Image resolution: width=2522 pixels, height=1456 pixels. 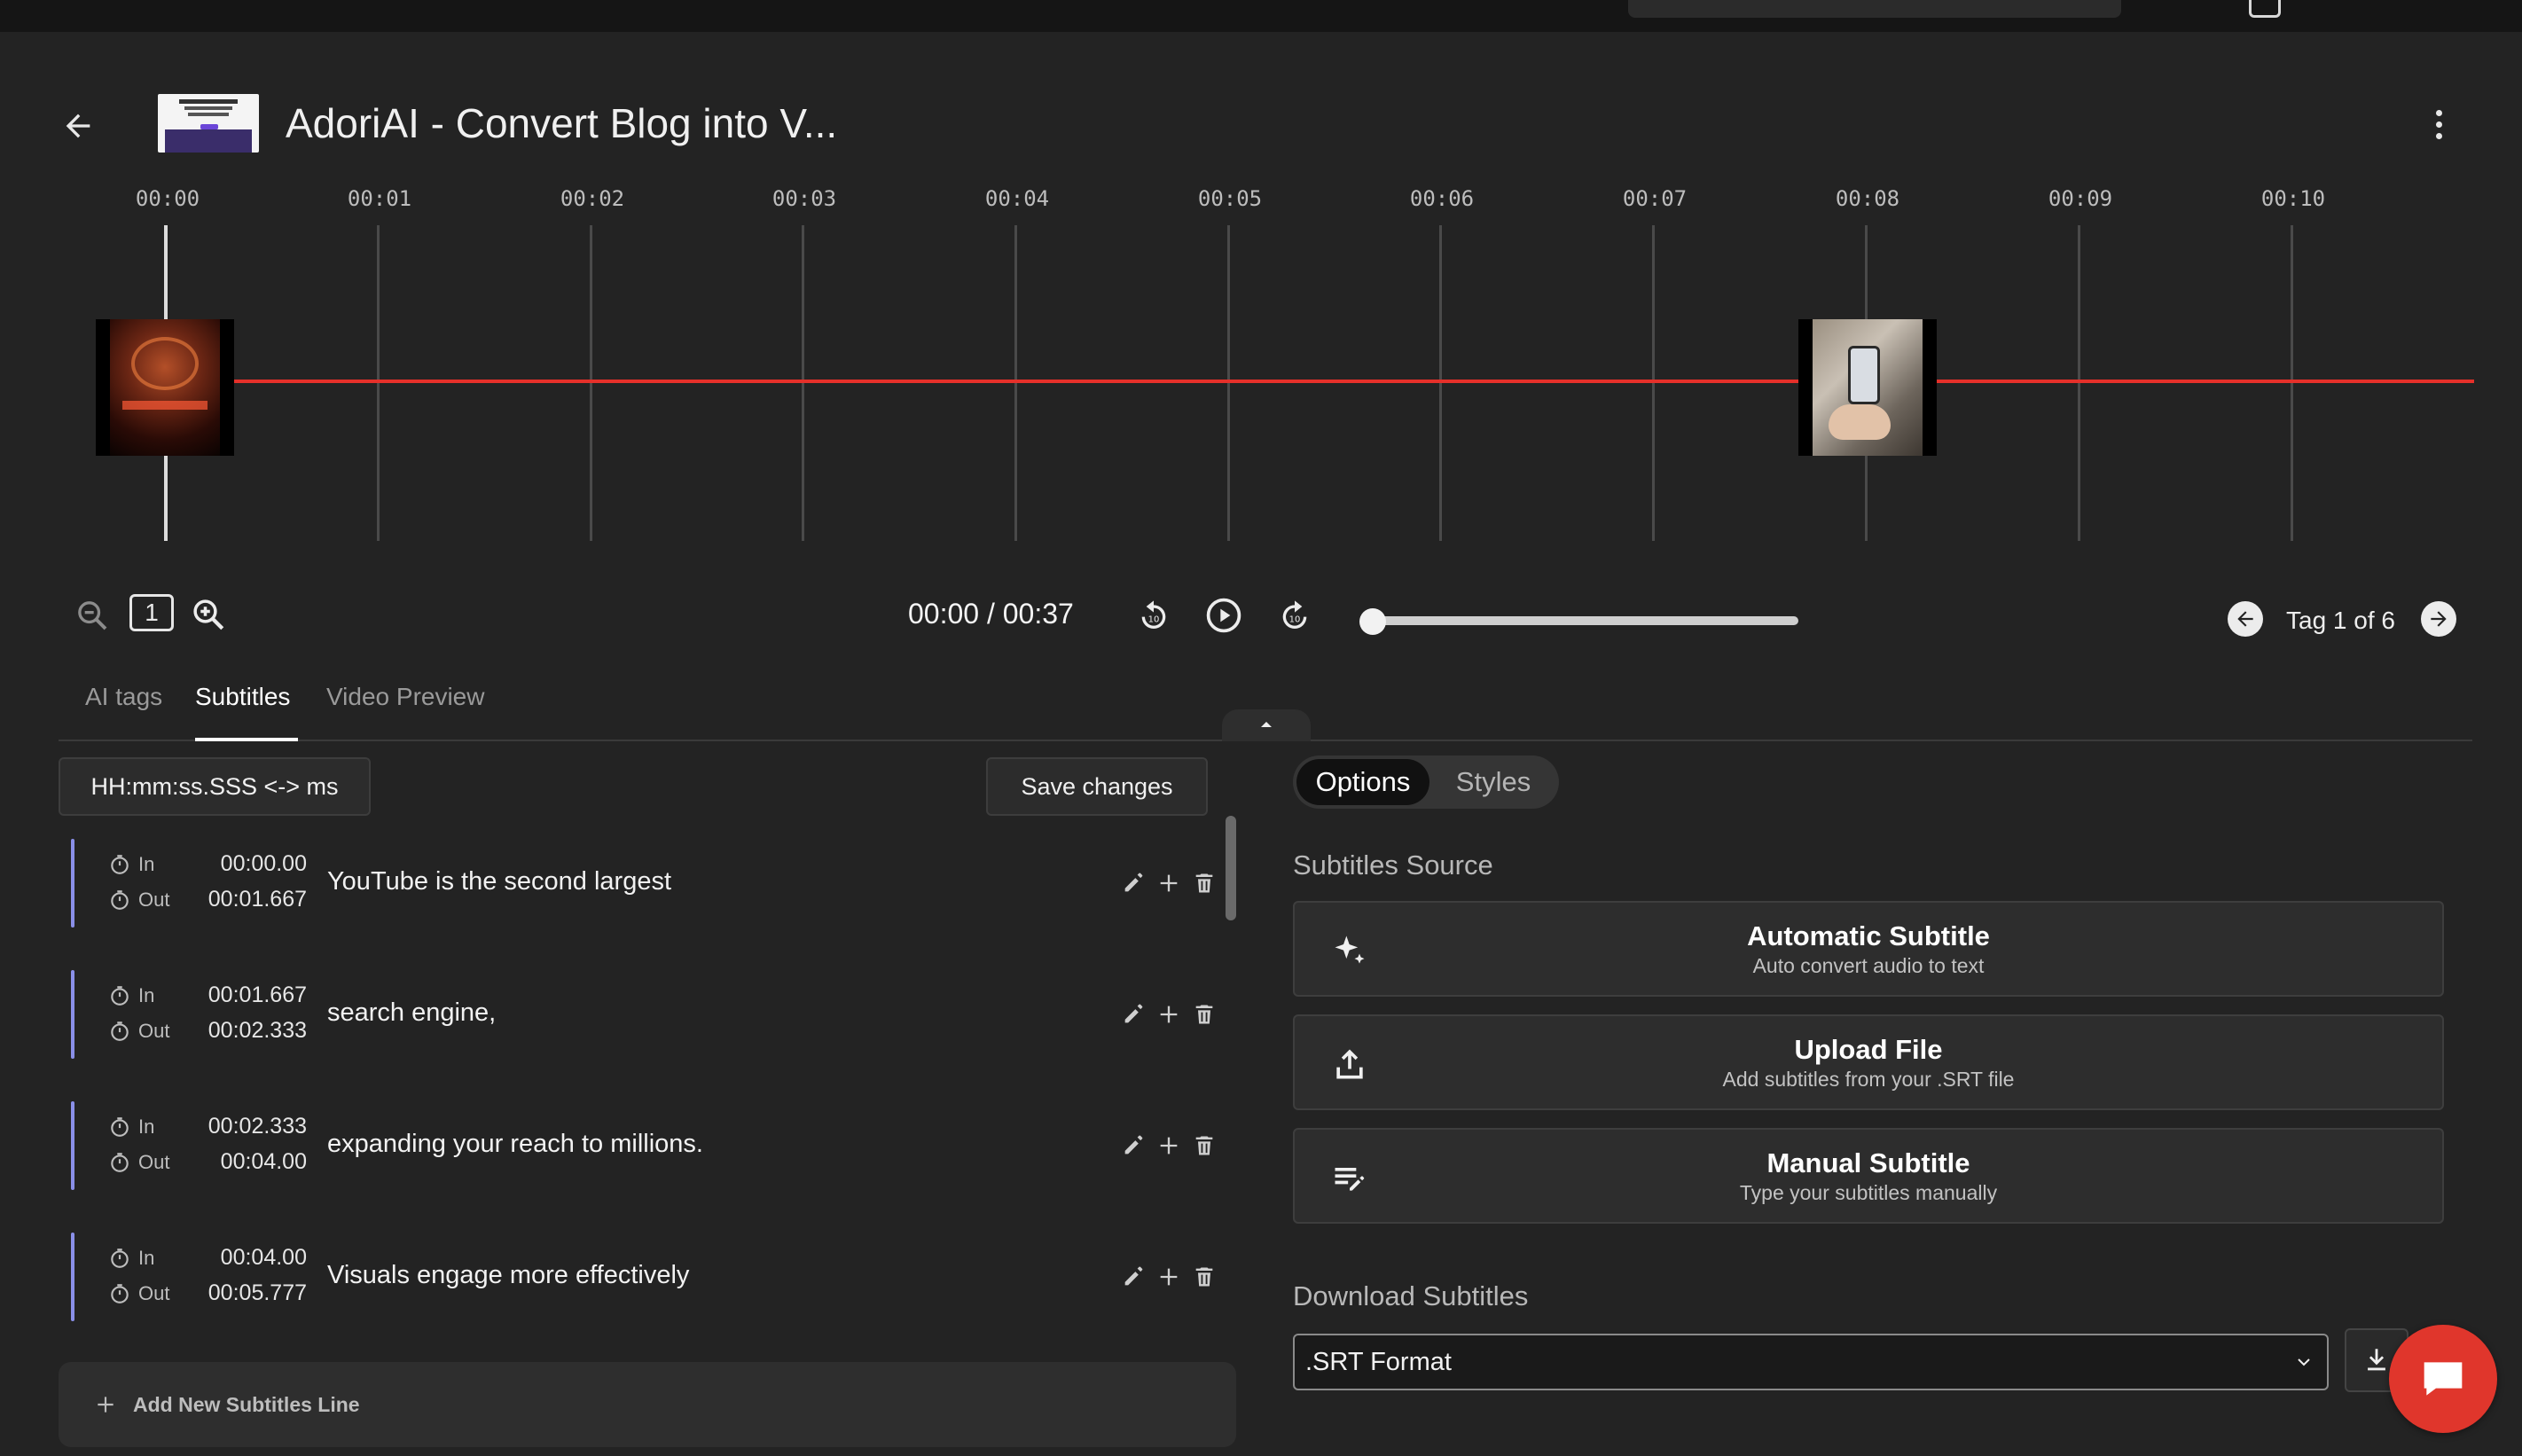 I want to click on subtitle-list-scrollbar, so click(x=1231, y=868).